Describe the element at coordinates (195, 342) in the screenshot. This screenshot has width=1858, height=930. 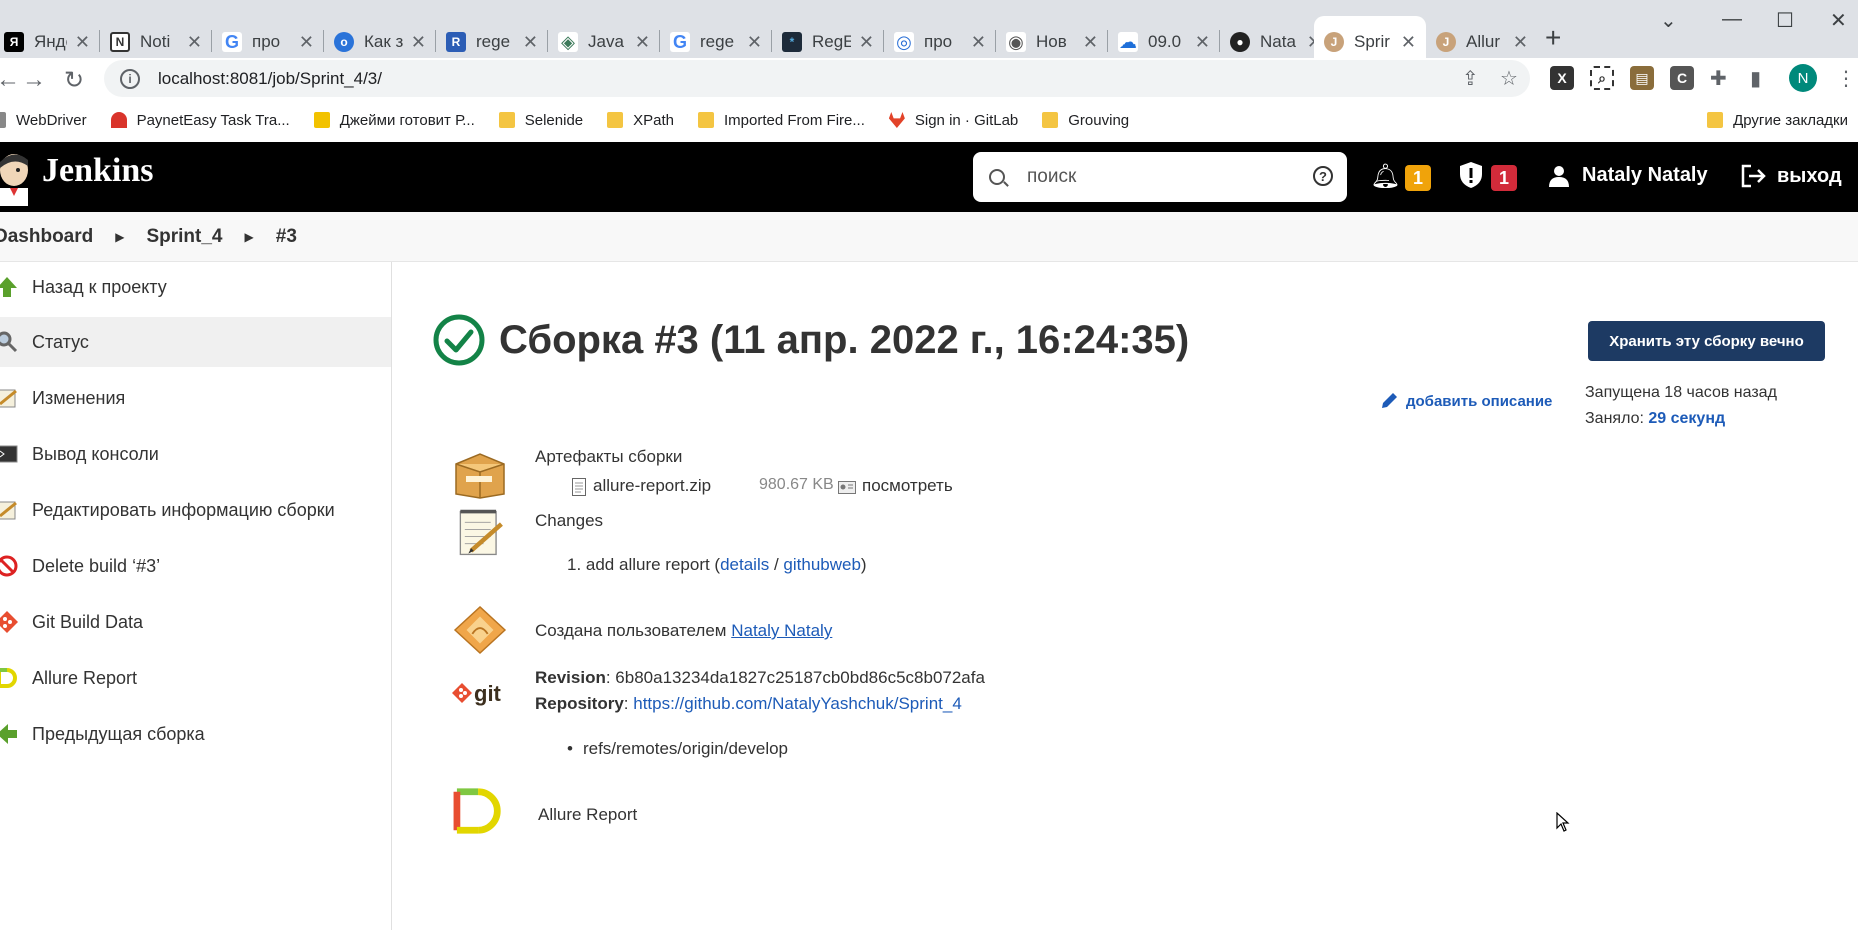
I see `sidebar-item-status: Статус` at that location.